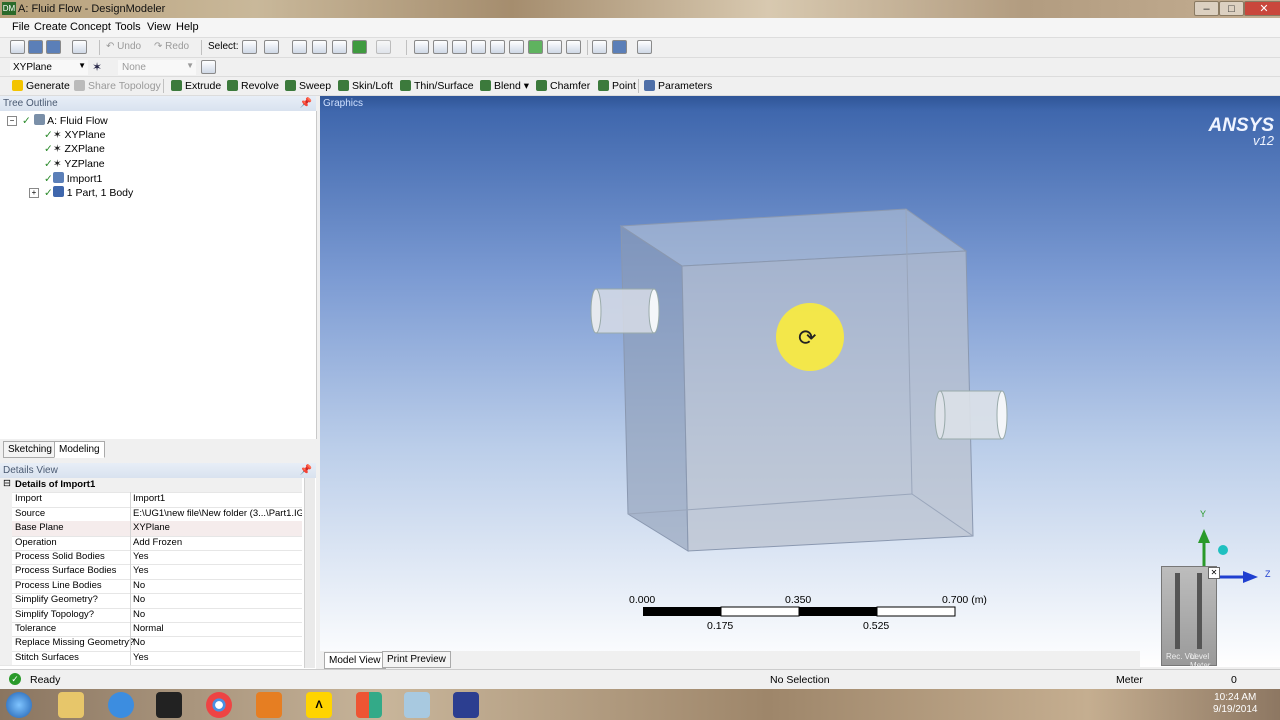  What do you see at coordinates (73, 178) in the screenshot?
I see `tree-item-import1: ✓ Import1` at bounding box center [73, 178].